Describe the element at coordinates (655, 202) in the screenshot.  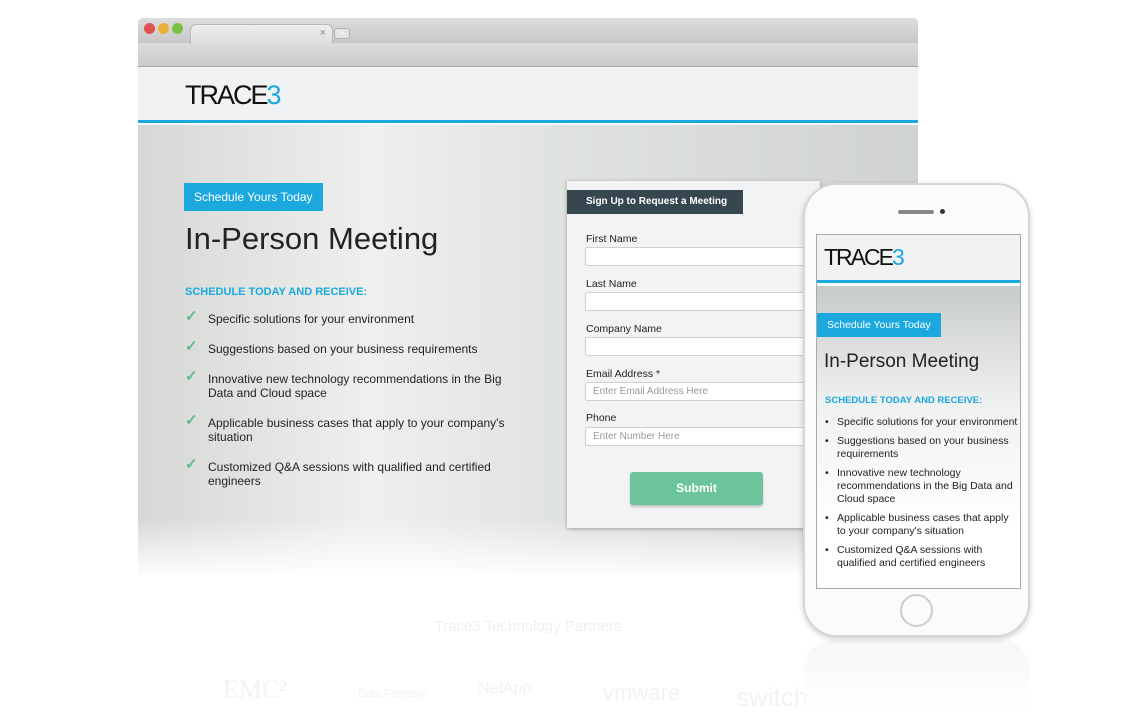
I see `form-title: Sign Up to Request a Meeting` at that location.